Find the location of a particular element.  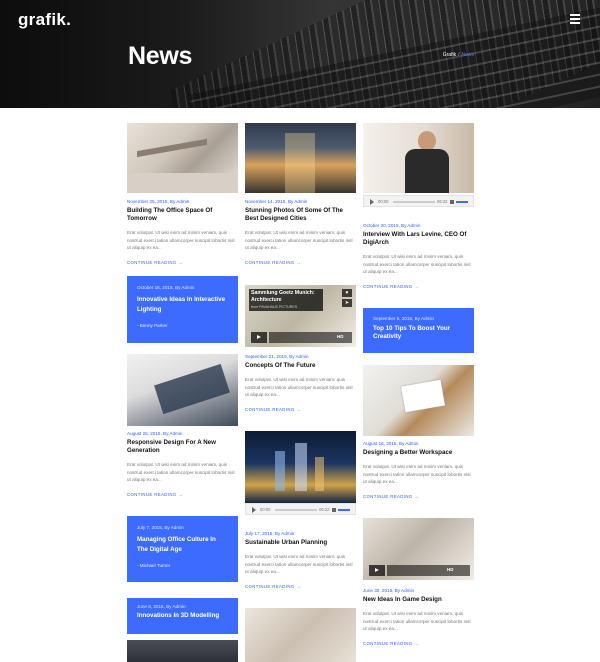

post-title: Building The Office Space Of Tomorrow is located at coordinates (182, 215).